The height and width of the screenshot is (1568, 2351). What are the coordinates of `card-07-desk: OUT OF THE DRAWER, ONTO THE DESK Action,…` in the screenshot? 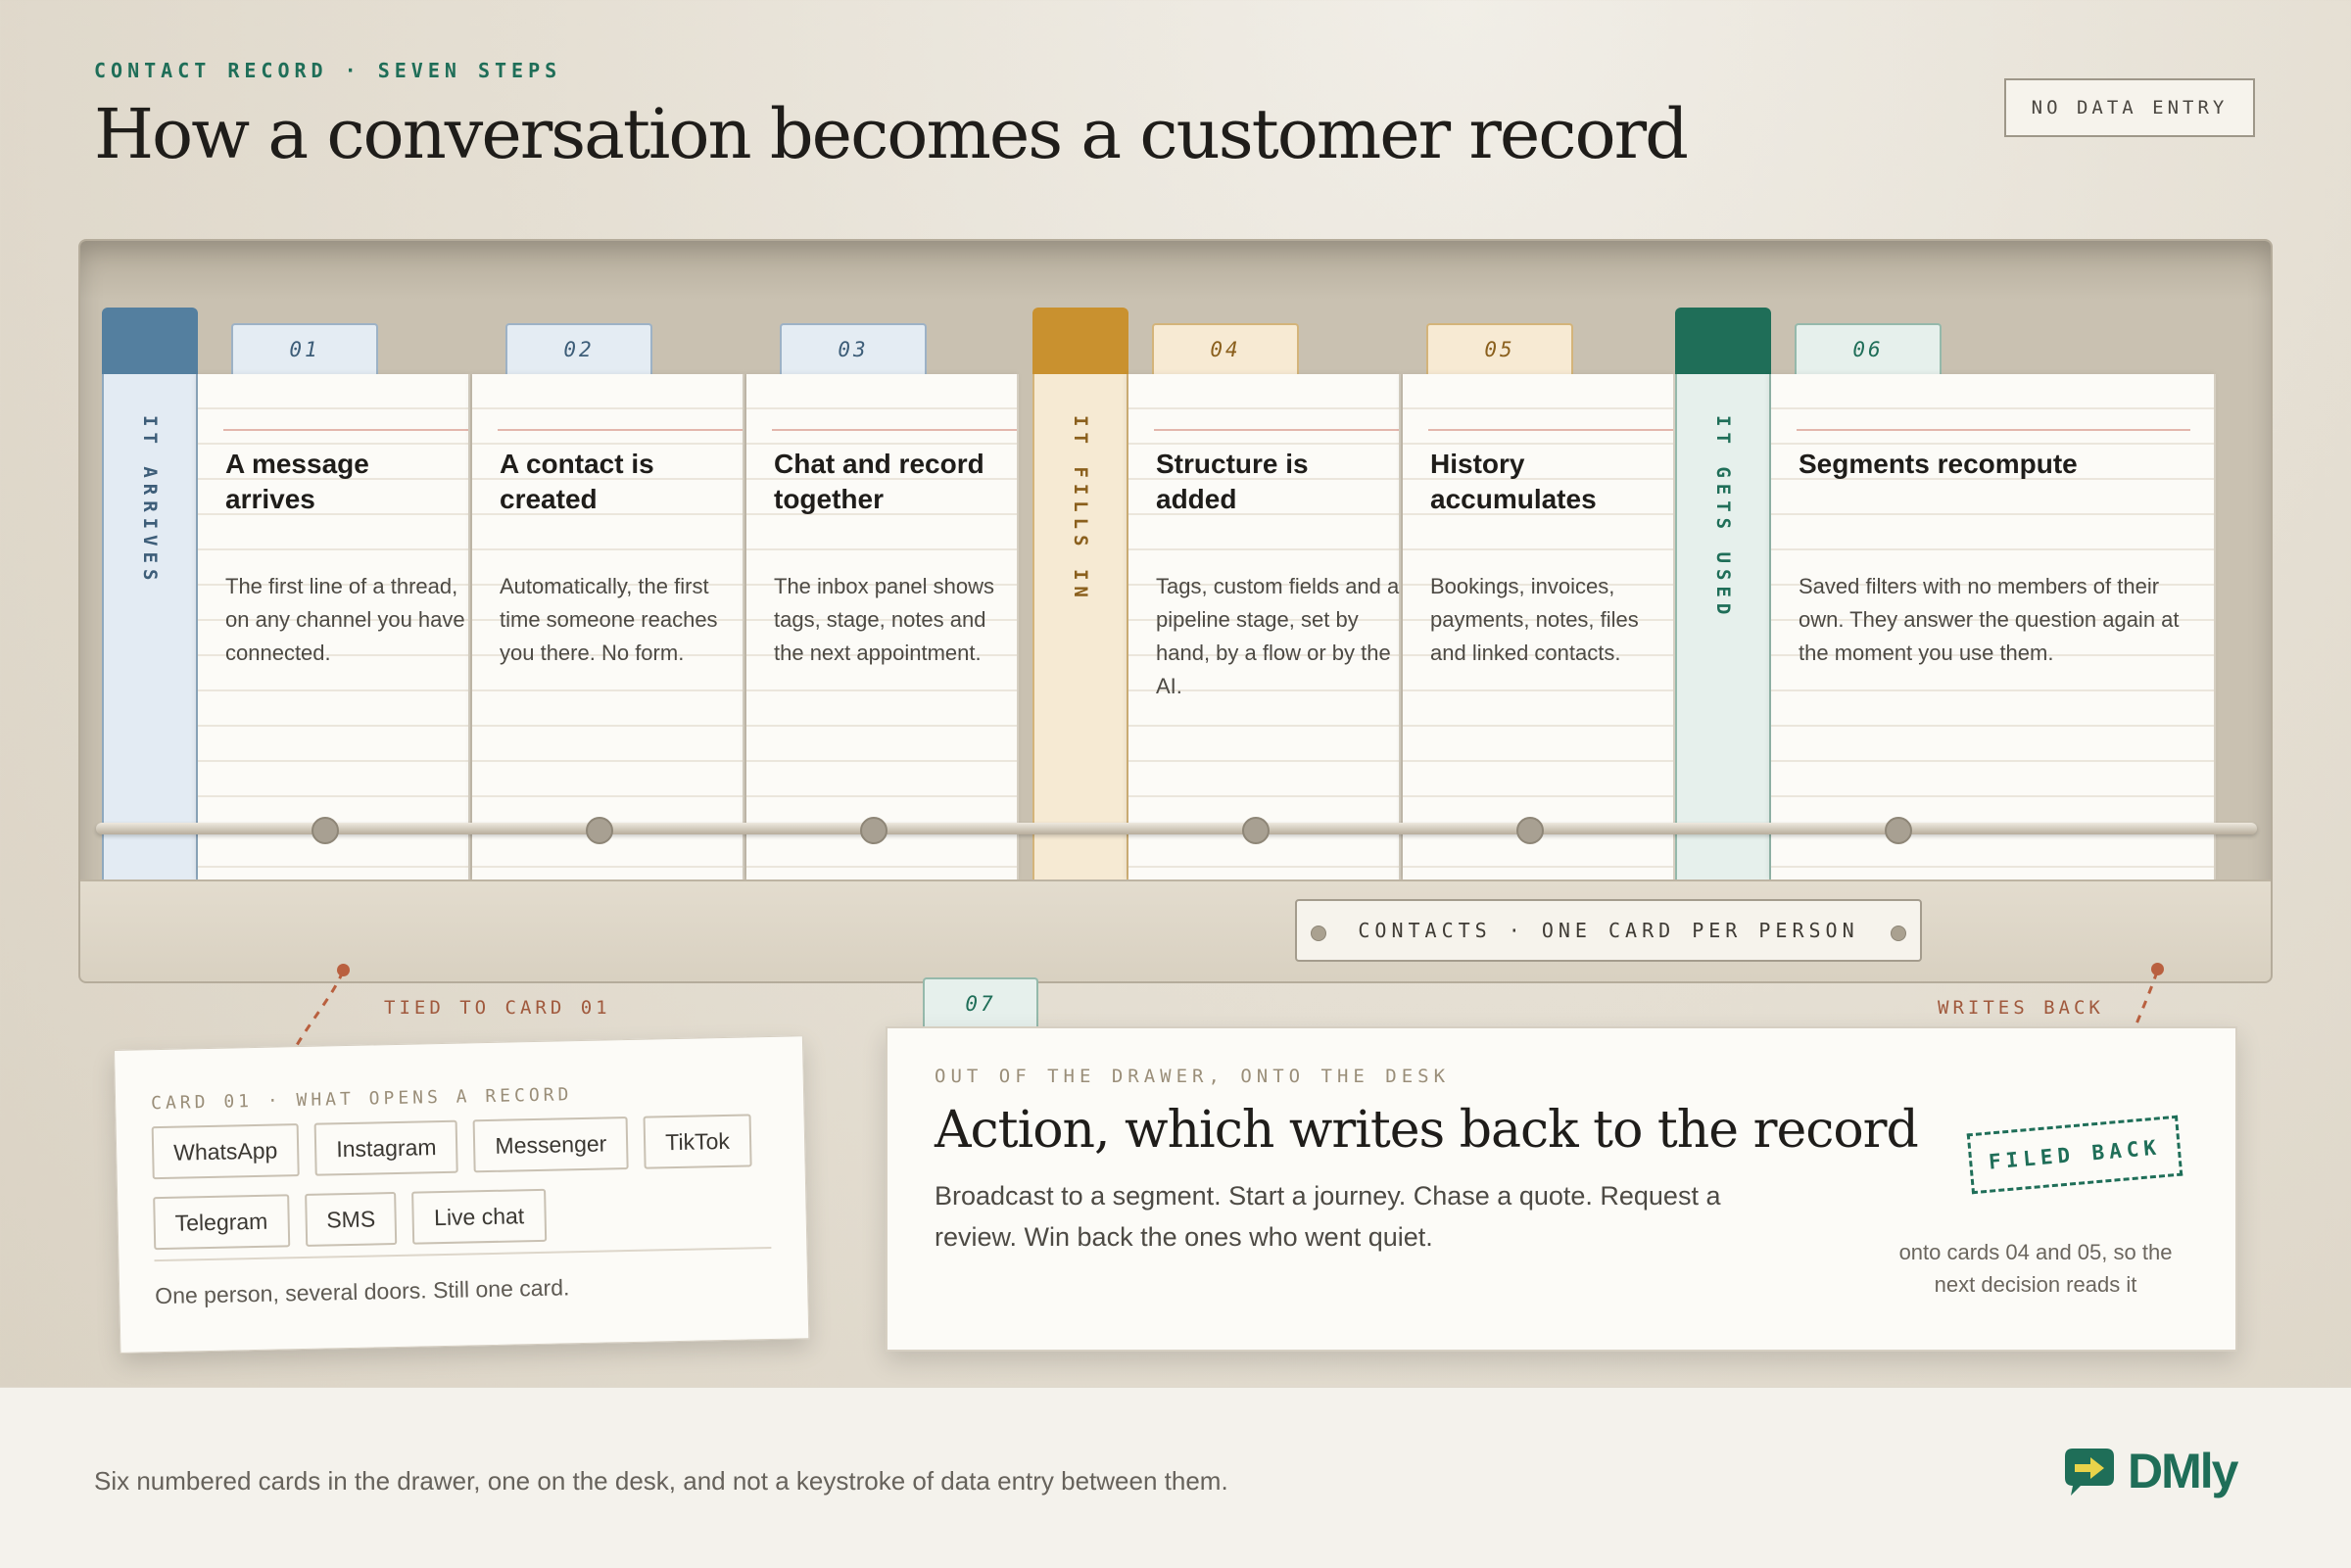 It's located at (1562, 1189).